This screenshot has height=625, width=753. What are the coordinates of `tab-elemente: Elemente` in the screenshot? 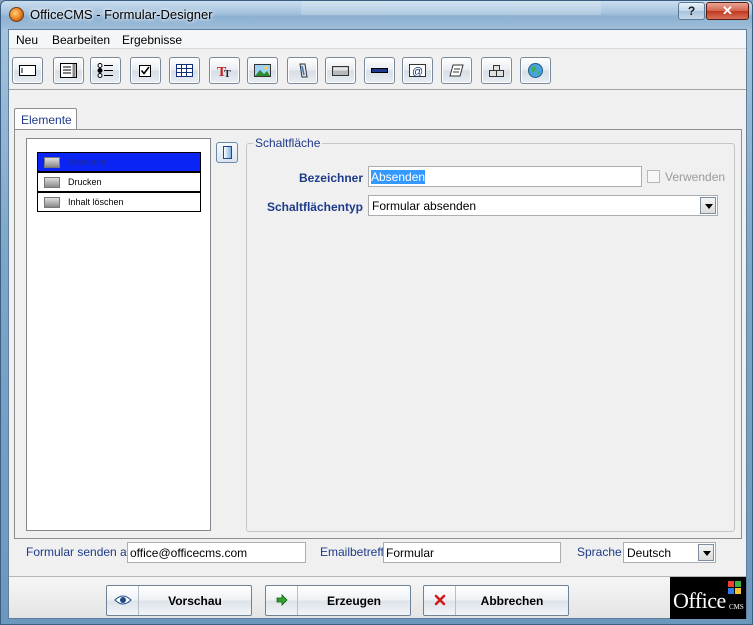 It's located at (45, 119).